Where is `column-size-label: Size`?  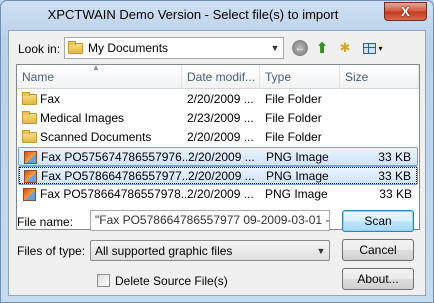 column-size-label: Size is located at coordinates (357, 77).